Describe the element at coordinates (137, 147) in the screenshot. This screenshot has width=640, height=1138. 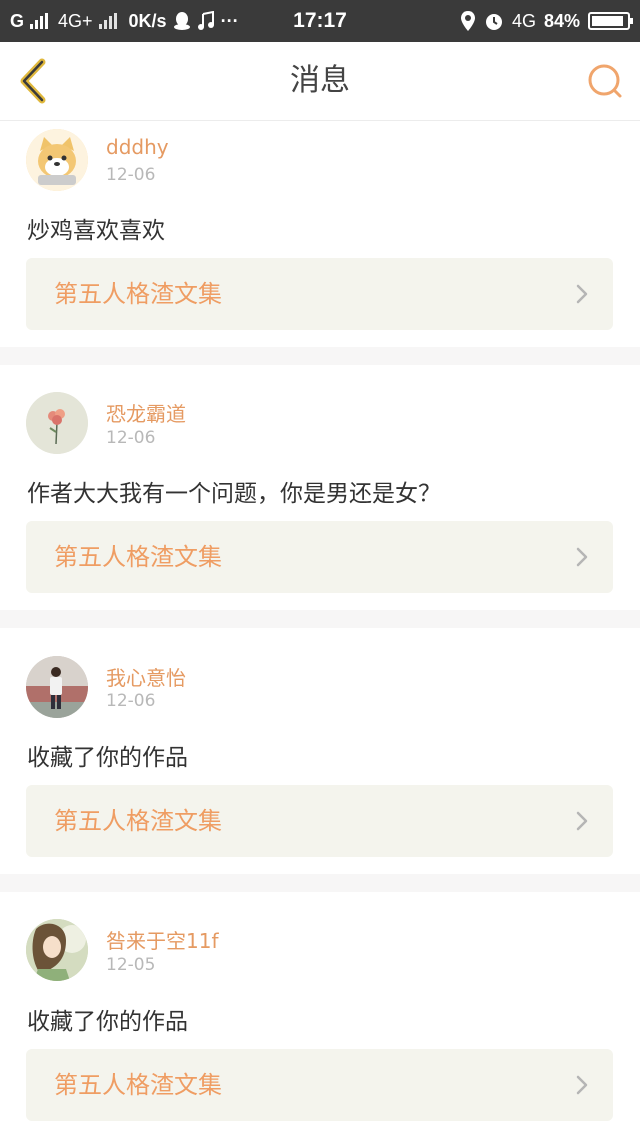
I see `username: dddhy` at that location.